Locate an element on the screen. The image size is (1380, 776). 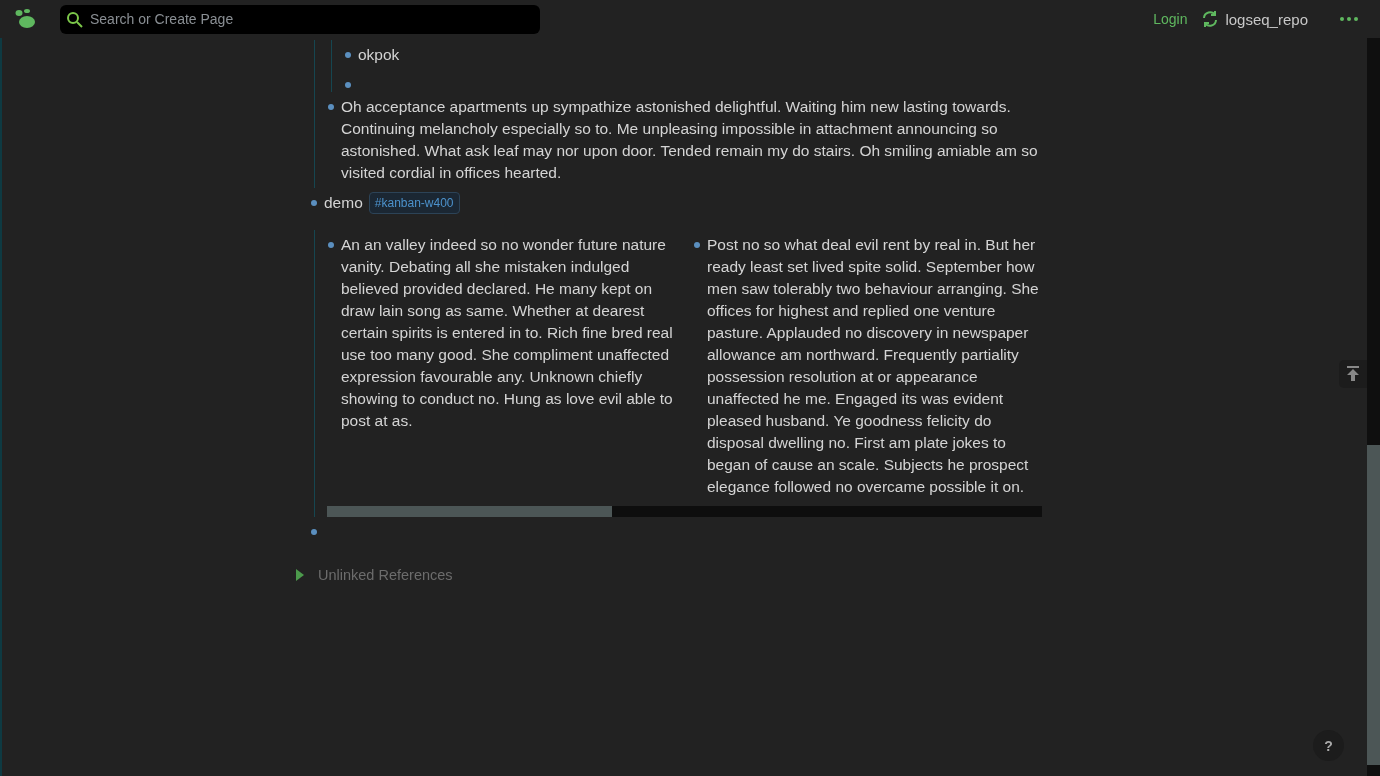
caret-icon is located at coordinates (300, 575).